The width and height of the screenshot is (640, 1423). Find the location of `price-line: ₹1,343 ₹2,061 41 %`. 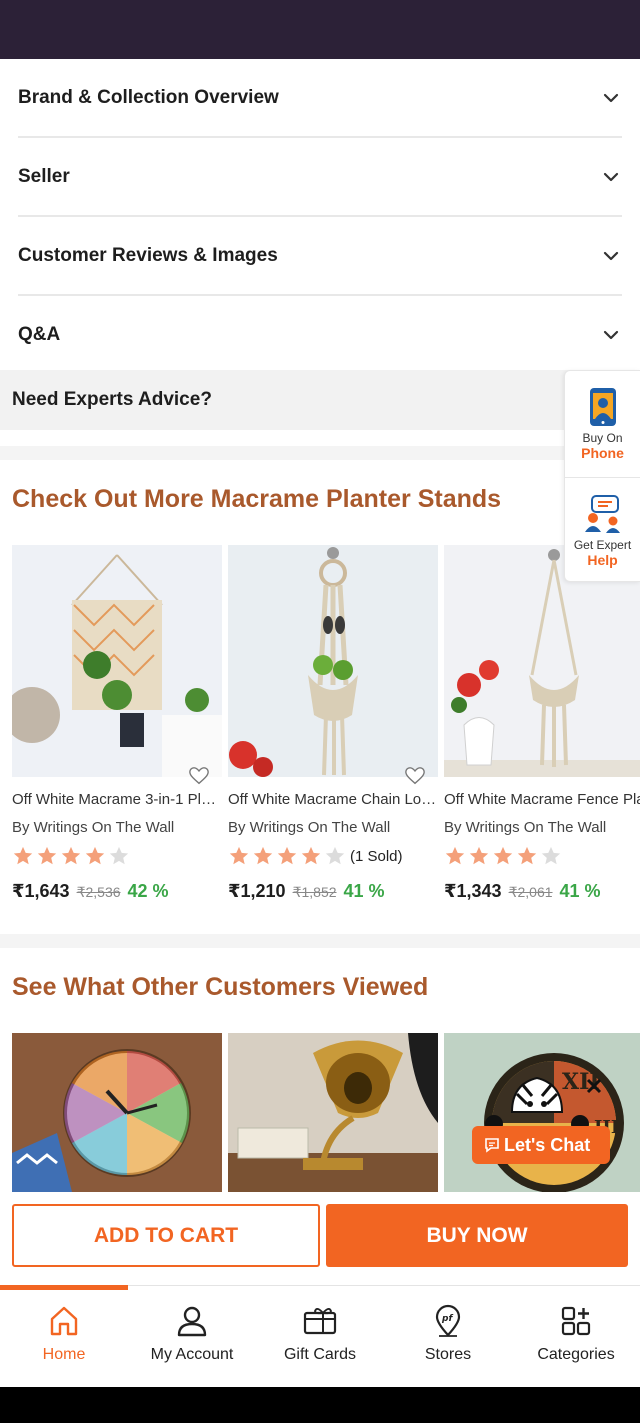

price-line: ₹1,343 ₹2,061 41 % is located at coordinates (542, 891).